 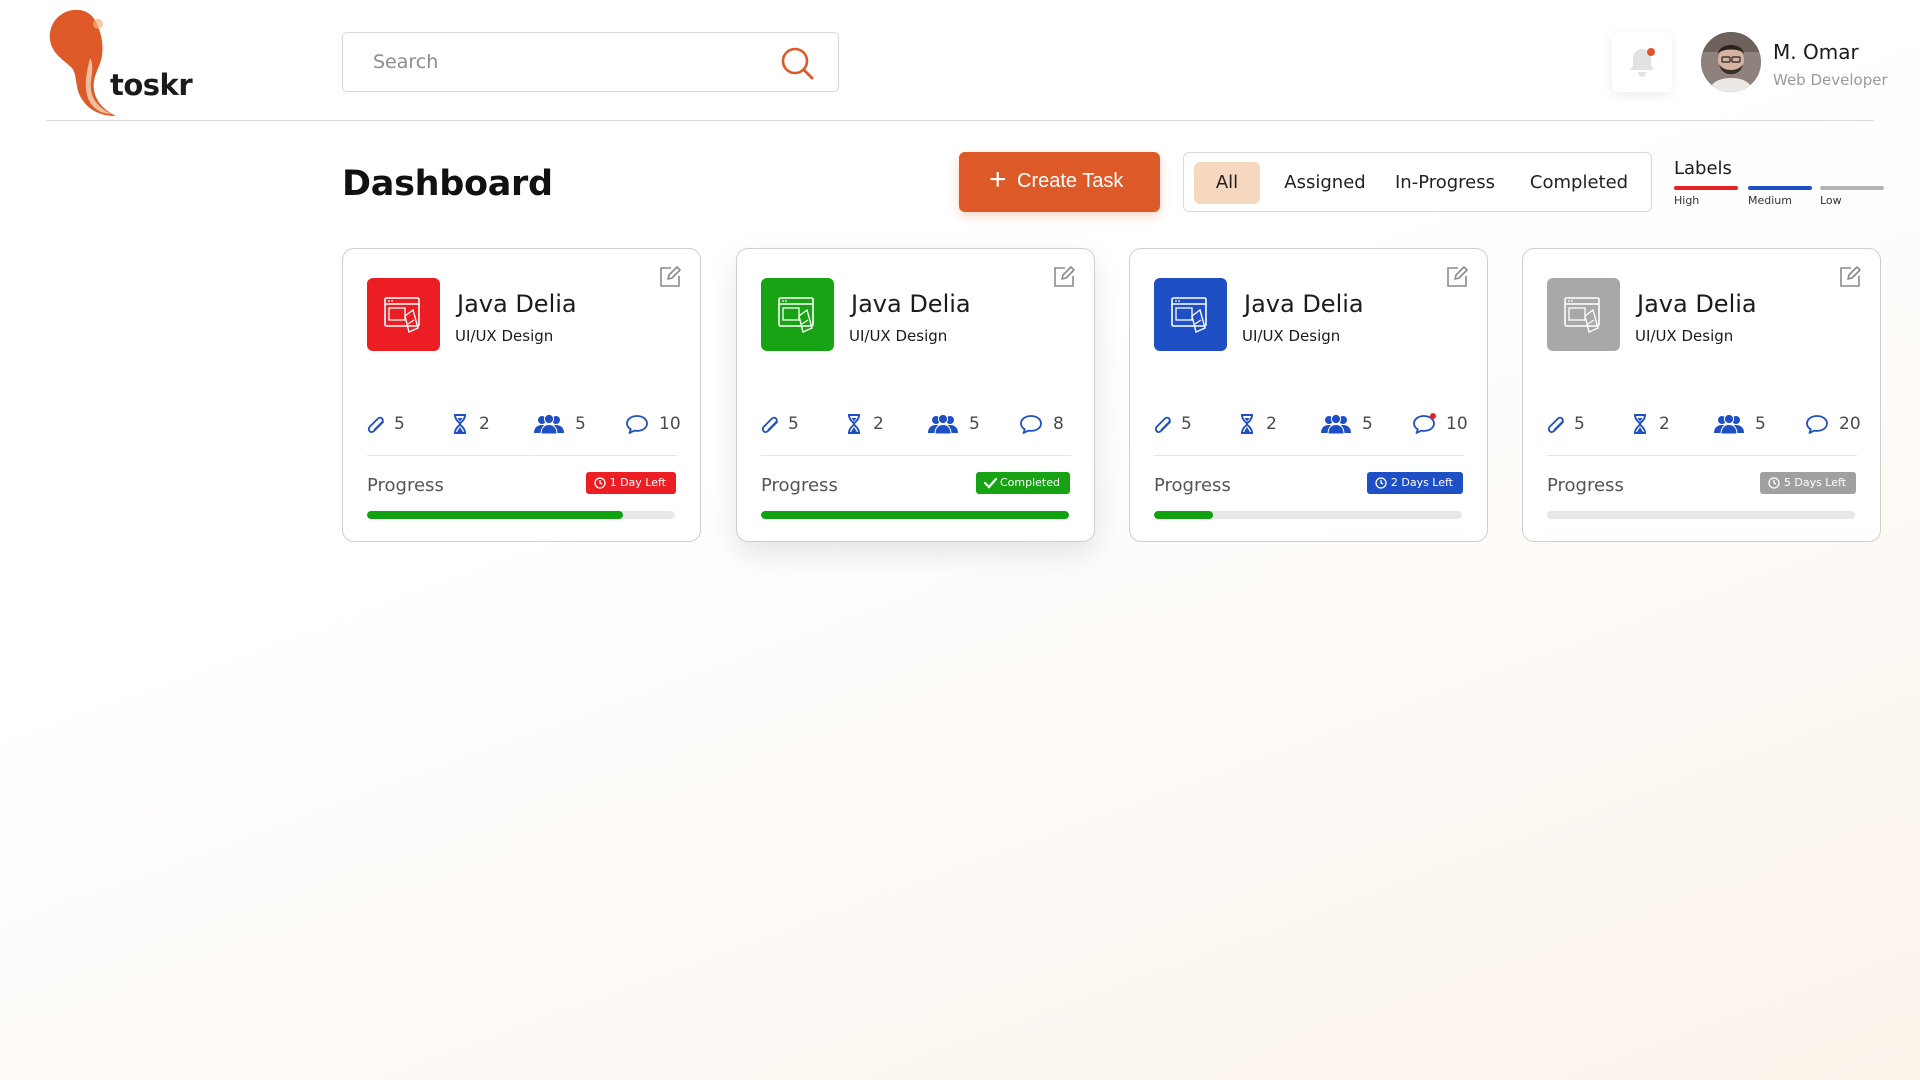 What do you see at coordinates (1731, 62) in the screenshot?
I see `avatar` at bounding box center [1731, 62].